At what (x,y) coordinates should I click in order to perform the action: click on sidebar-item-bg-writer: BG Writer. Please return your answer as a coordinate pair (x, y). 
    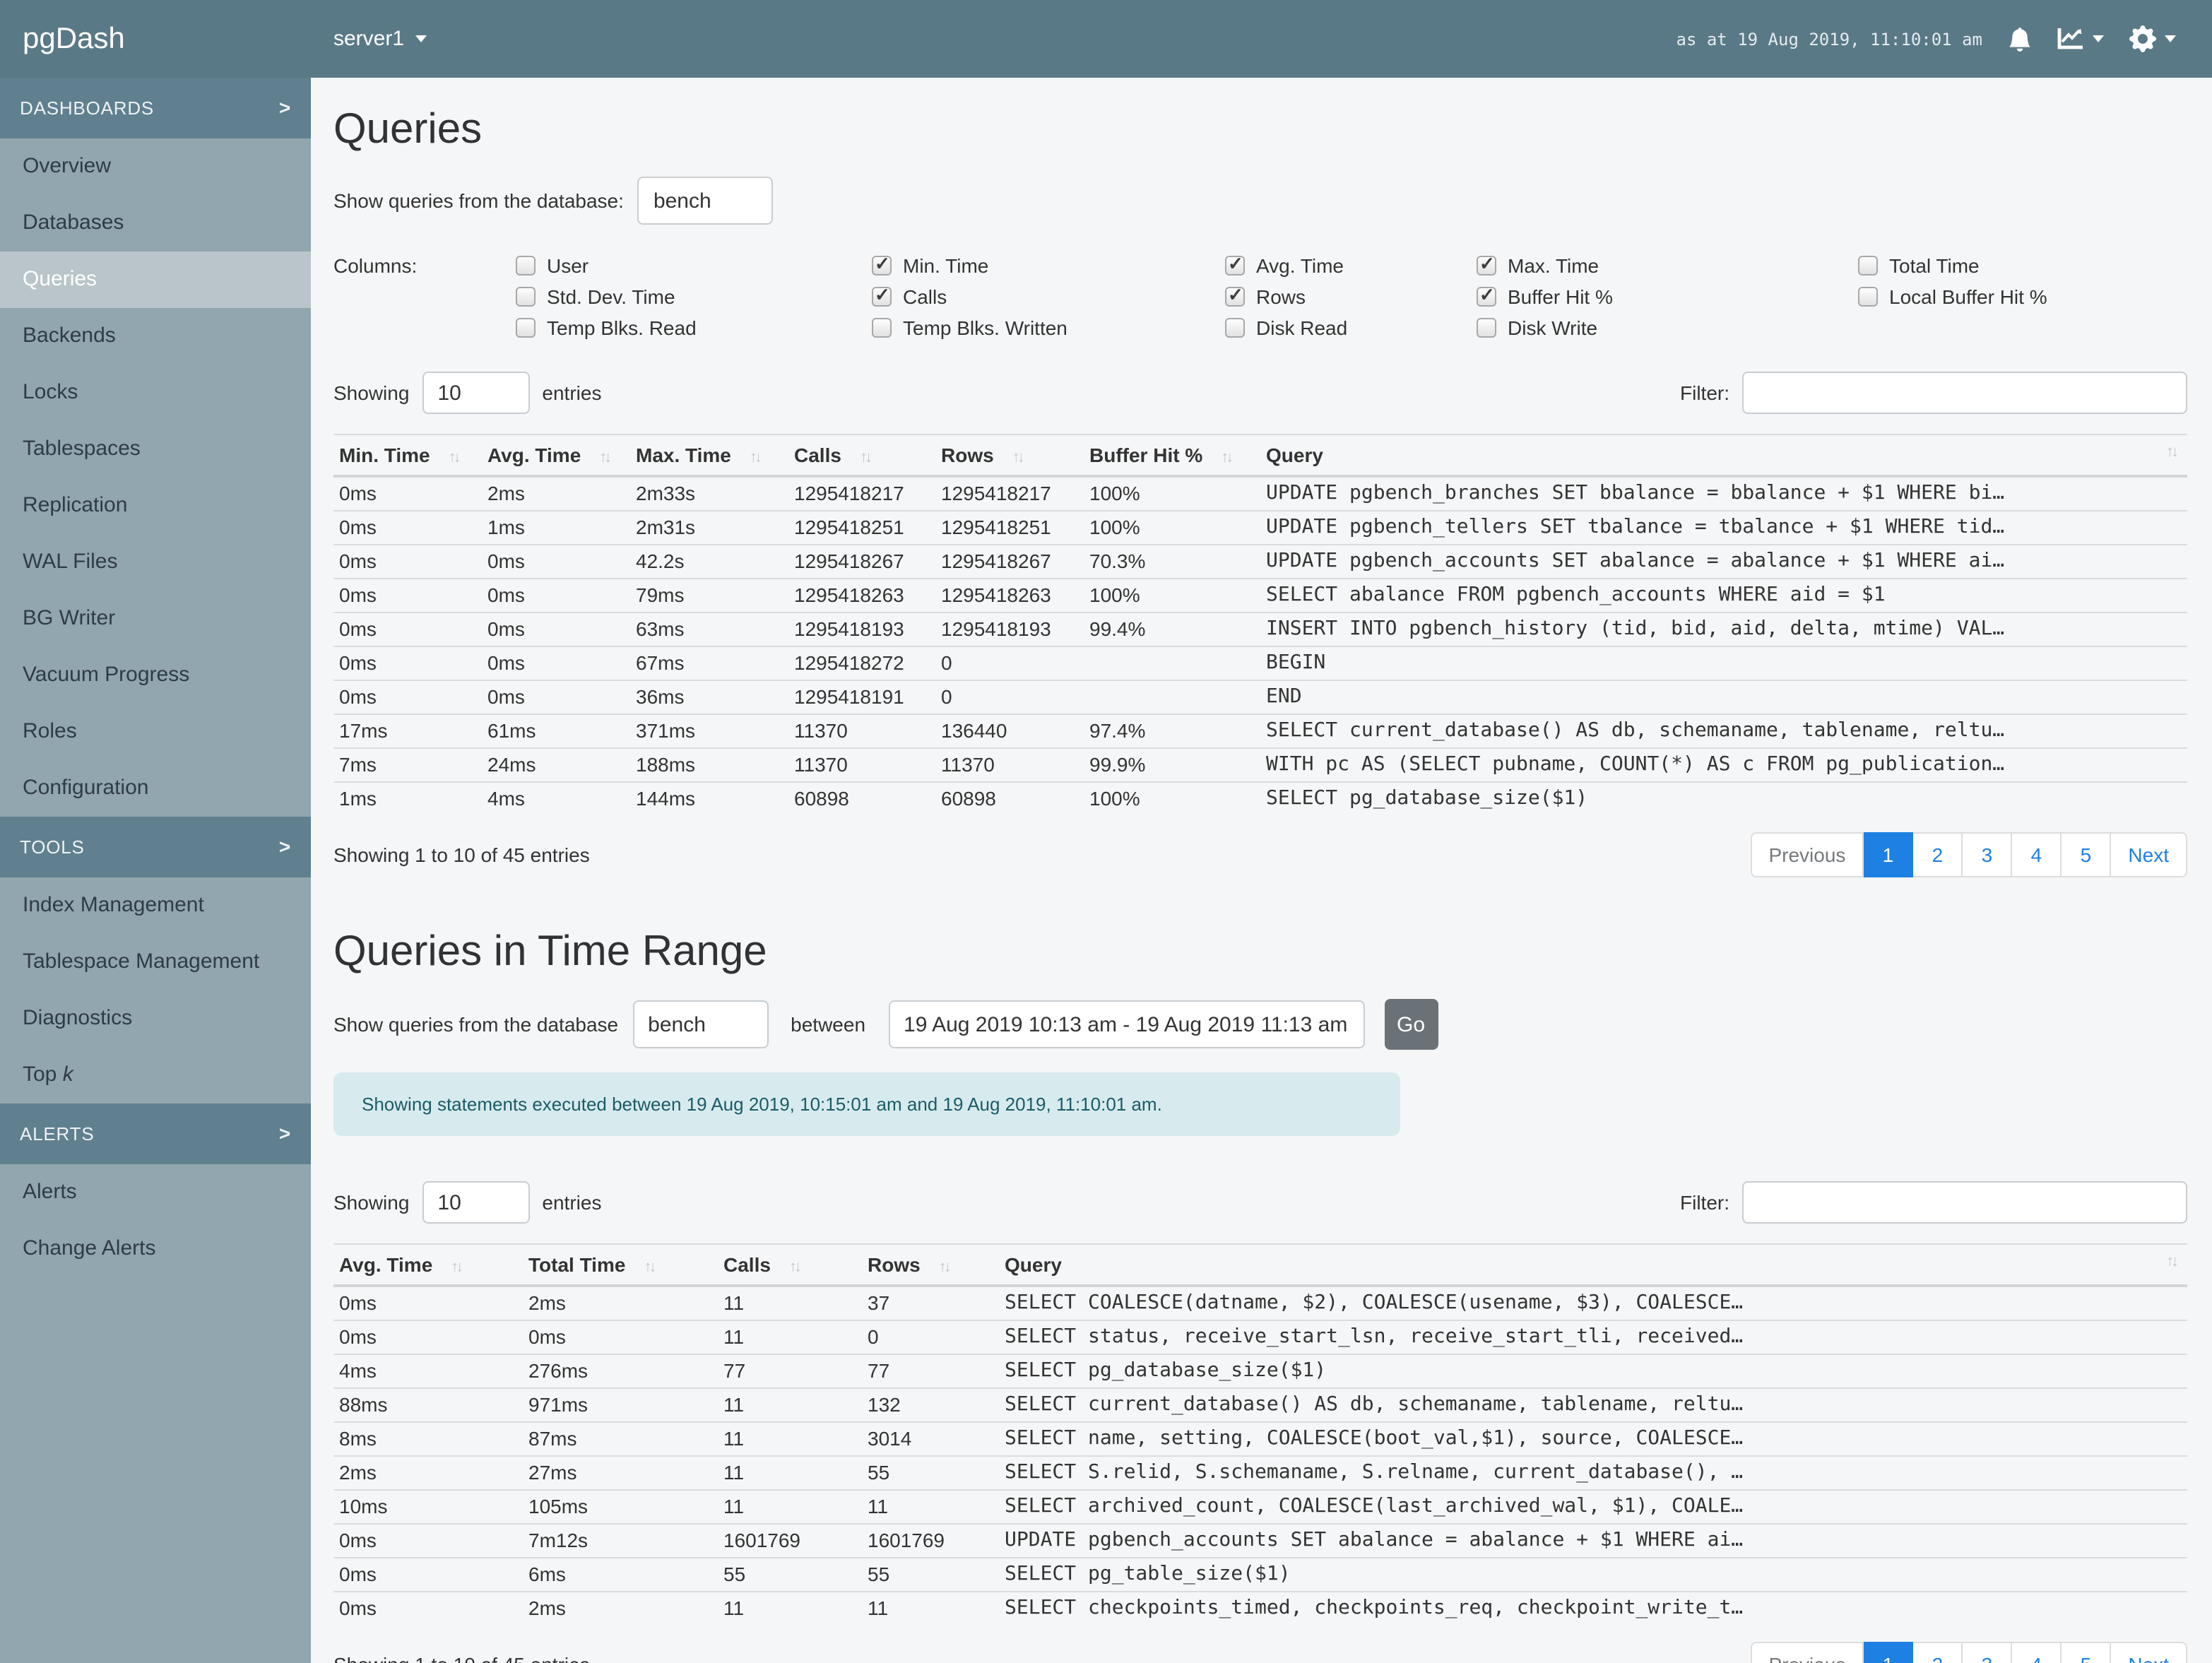
    Looking at the image, I should click on (155, 619).